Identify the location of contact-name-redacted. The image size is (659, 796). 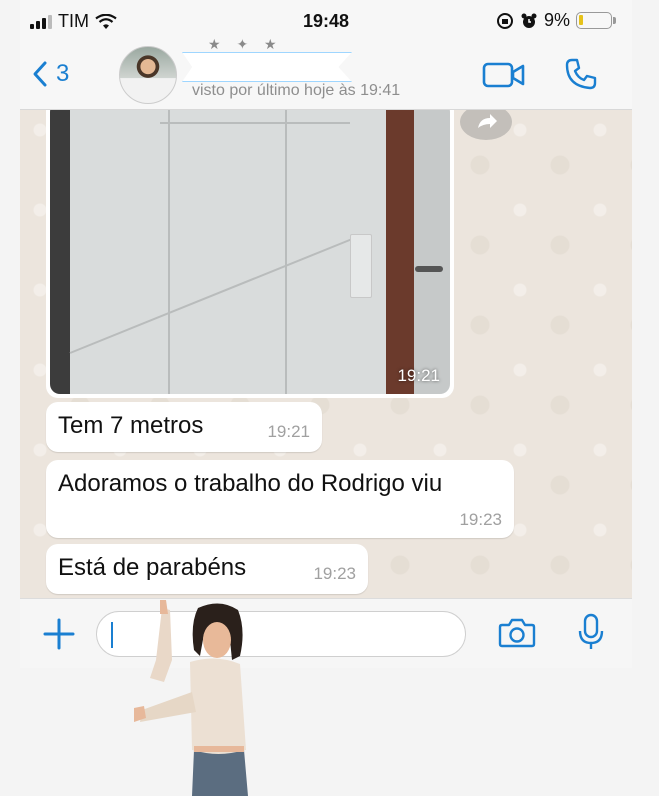
(267, 67).